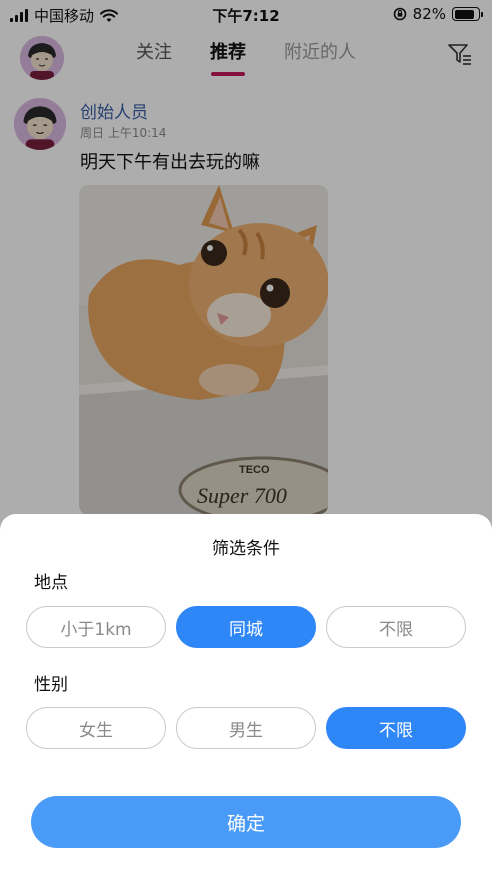 The width and height of the screenshot is (492, 878). What do you see at coordinates (246, 822) in the screenshot?
I see `confirm-button: 确定` at bounding box center [246, 822].